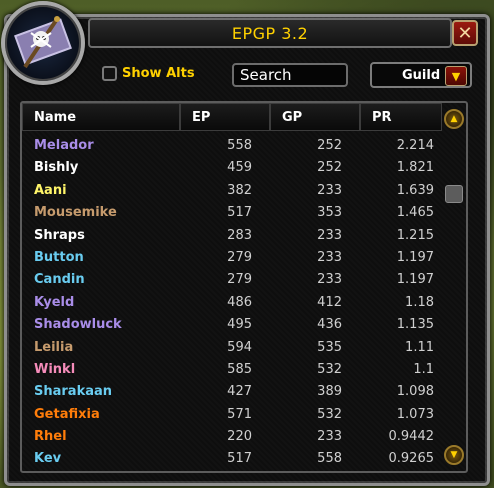  What do you see at coordinates (64, 145) in the screenshot?
I see `row-name: Melador` at bounding box center [64, 145].